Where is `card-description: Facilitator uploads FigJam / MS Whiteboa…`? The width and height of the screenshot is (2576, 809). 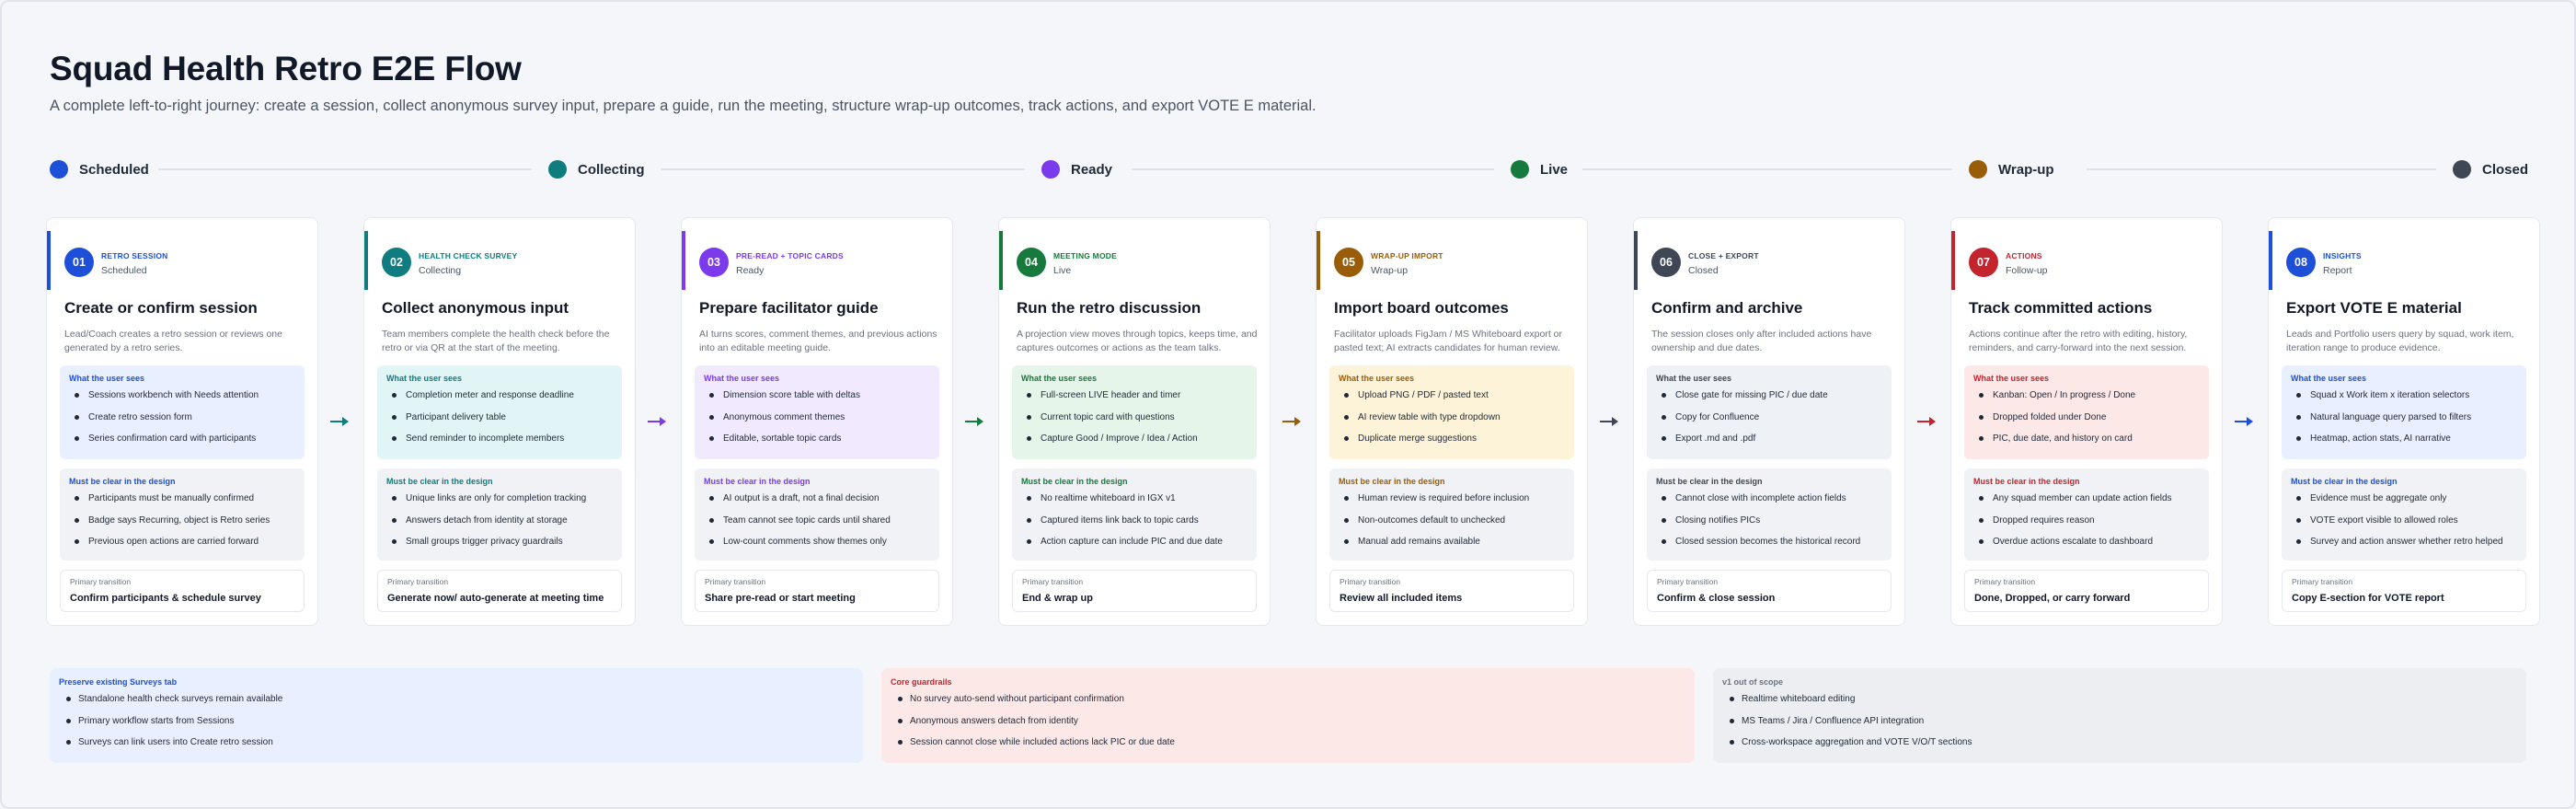 card-description: Facilitator uploads FigJam / MS Whiteboa… is located at coordinates (1448, 341).